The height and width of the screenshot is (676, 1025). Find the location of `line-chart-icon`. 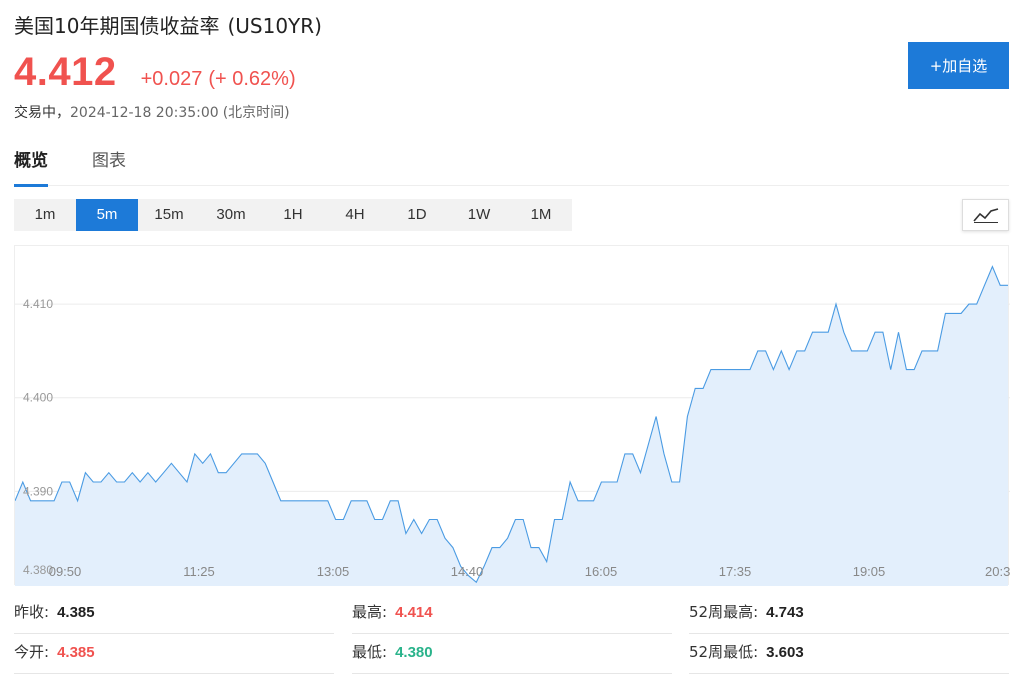

line-chart-icon is located at coordinates (985, 215).